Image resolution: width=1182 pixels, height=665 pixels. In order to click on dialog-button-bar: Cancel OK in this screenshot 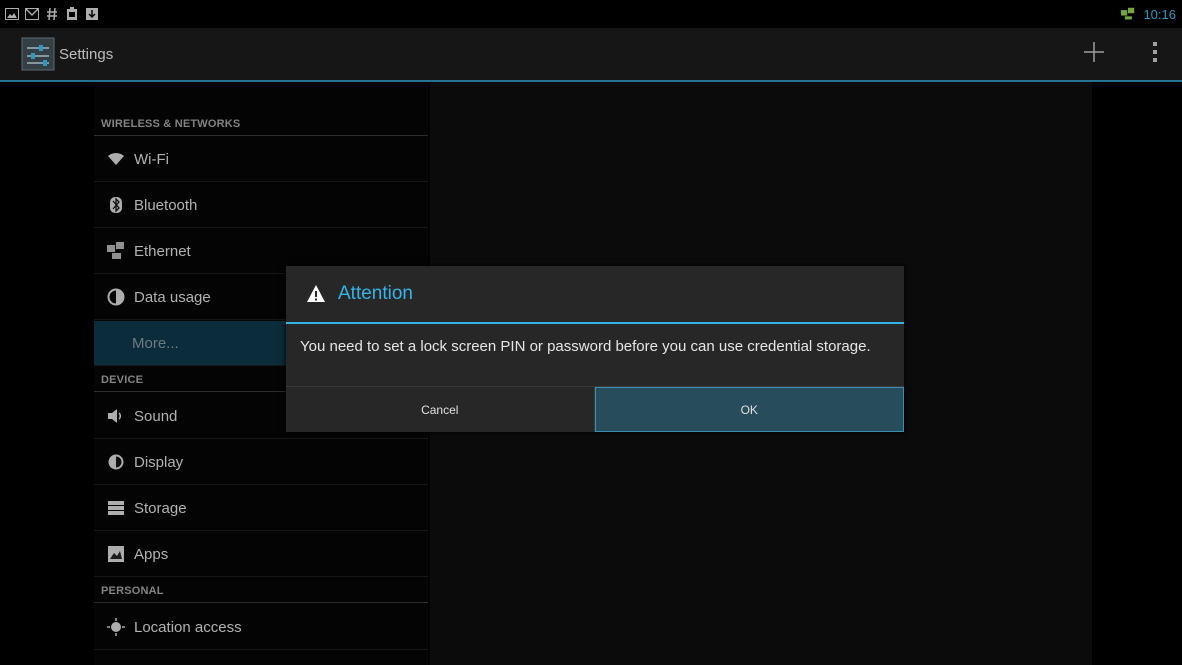, I will do `click(595, 409)`.